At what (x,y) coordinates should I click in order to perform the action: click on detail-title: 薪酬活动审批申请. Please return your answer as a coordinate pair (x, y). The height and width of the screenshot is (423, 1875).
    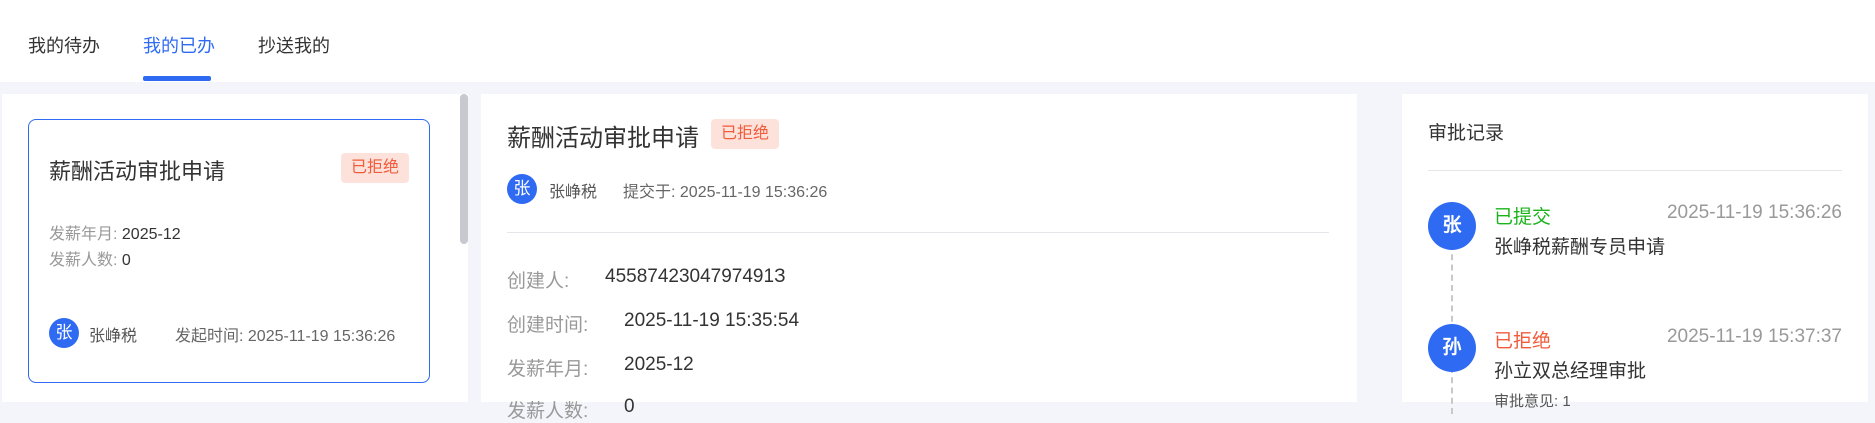
    Looking at the image, I should click on (603, 138).